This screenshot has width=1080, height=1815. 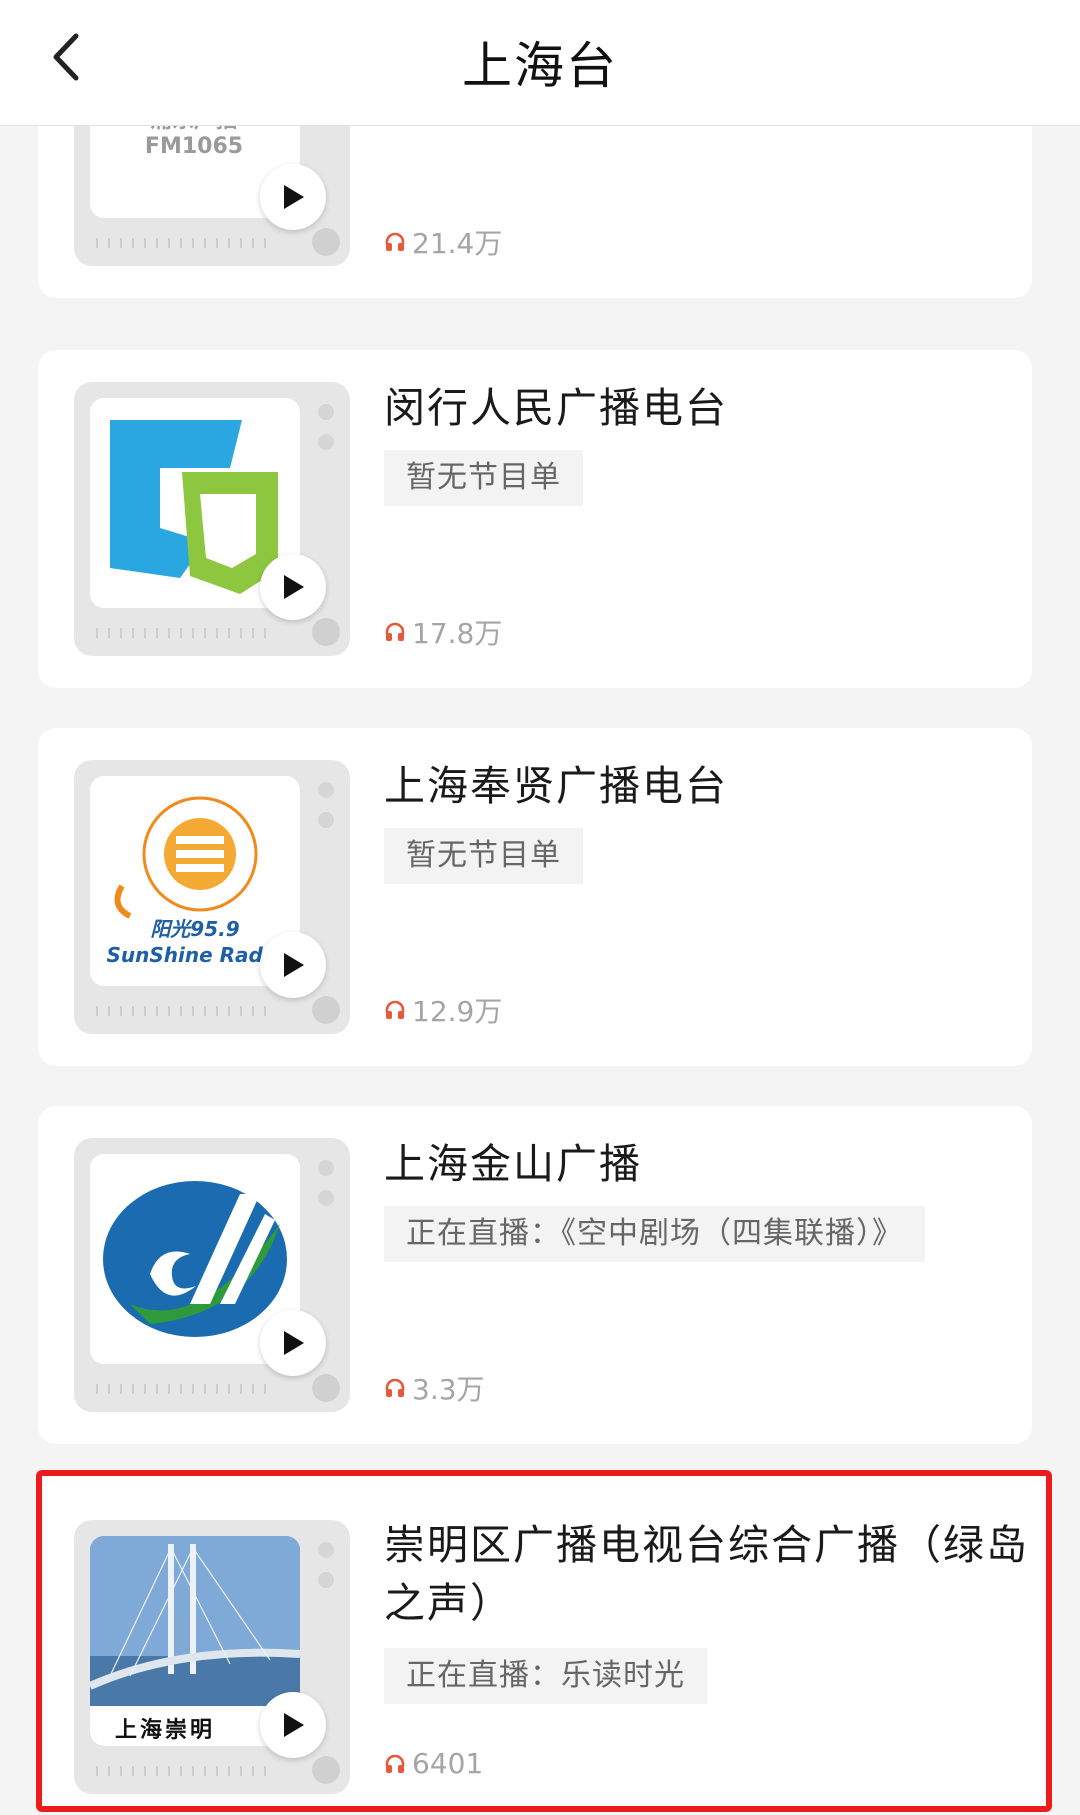 I want to click on station-name: 闵行人民广播电台, so click(x=556, y=408).